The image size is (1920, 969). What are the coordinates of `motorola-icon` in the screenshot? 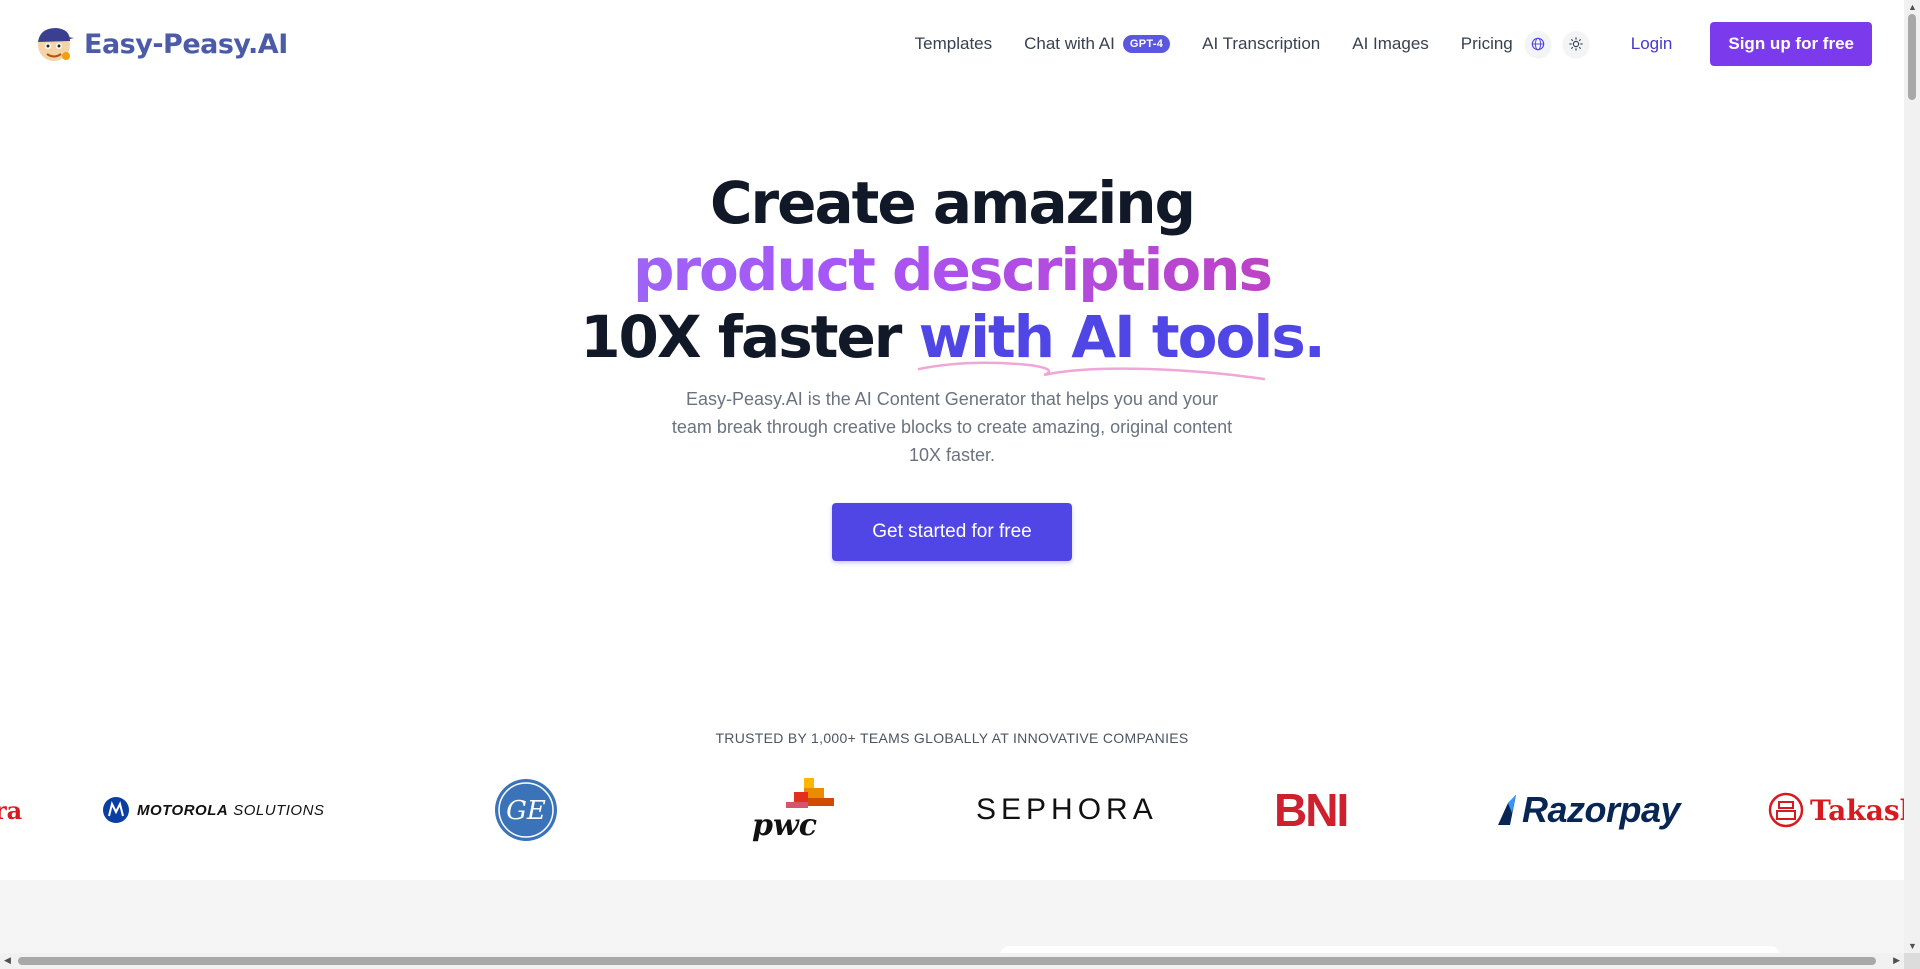 It's located at (116, 810).